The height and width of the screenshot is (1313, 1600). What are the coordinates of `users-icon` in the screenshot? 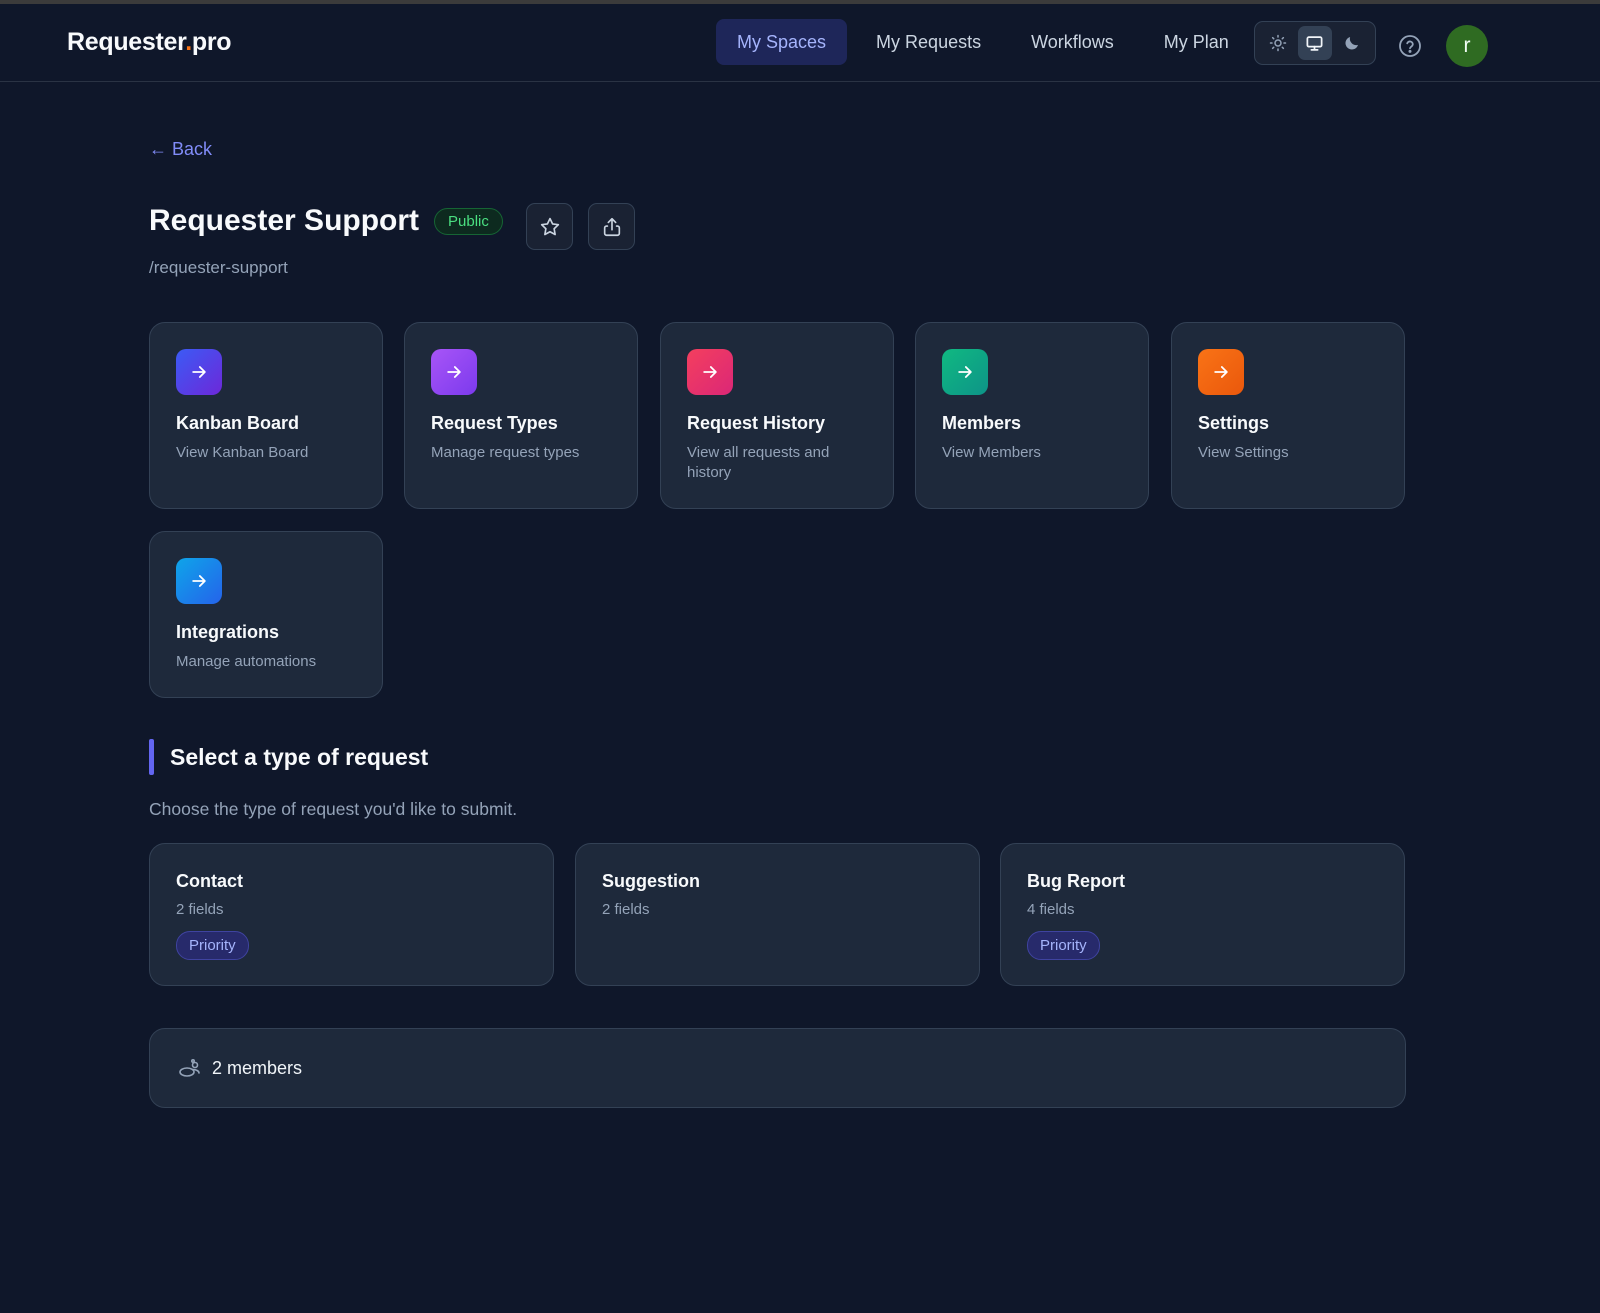 It's located at (189, 1067).